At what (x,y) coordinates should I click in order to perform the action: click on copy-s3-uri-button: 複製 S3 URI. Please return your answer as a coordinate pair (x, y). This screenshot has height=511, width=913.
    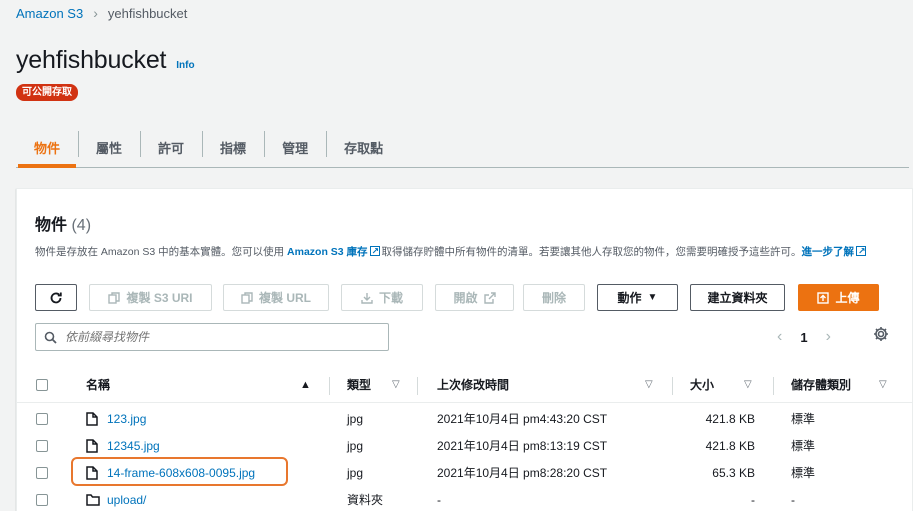
    Looking at the image, I should click on (150, 297).